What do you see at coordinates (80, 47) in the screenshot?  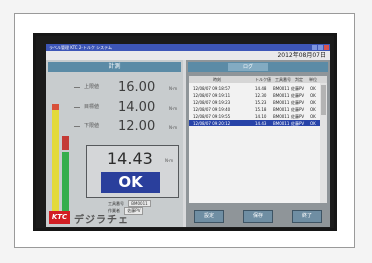 I see `window-title: ラベル管理 KTC 2-トルク システム` at bounding box center [80, 47].